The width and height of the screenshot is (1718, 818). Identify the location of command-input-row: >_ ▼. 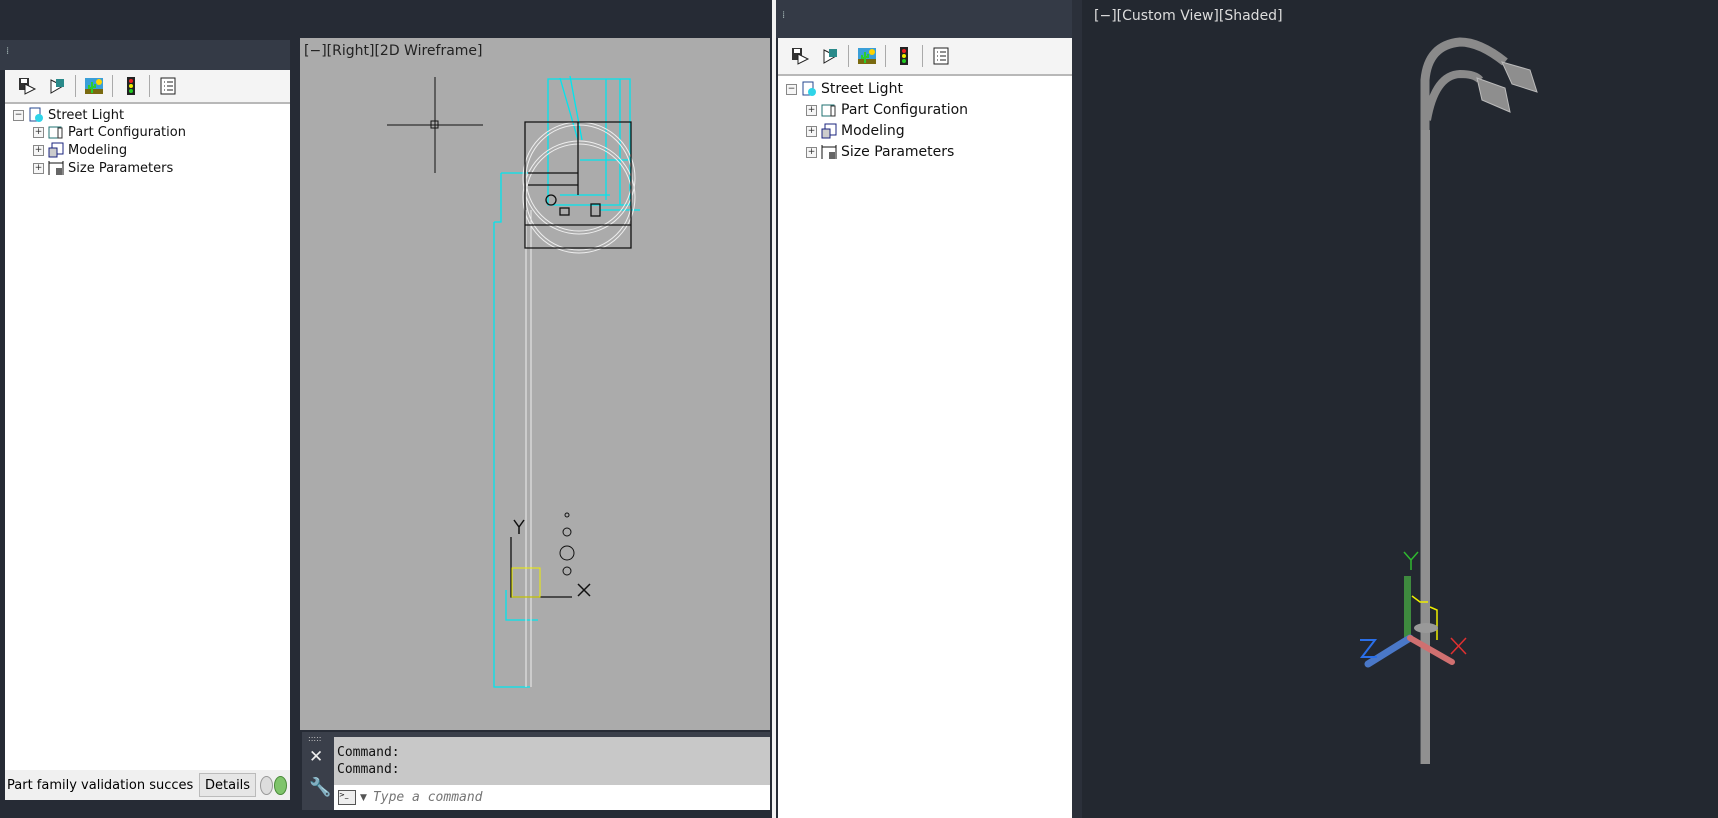
(552, 797).